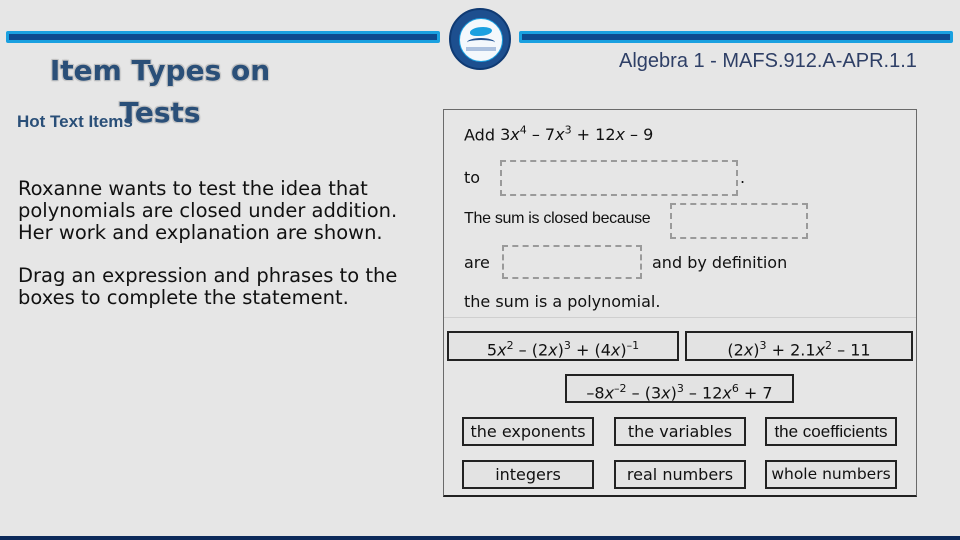 The image size is (960, 540). I want to click on statement-line-1: Add 3x4 – 7x3 + 12x – 9, so click(558, 134).